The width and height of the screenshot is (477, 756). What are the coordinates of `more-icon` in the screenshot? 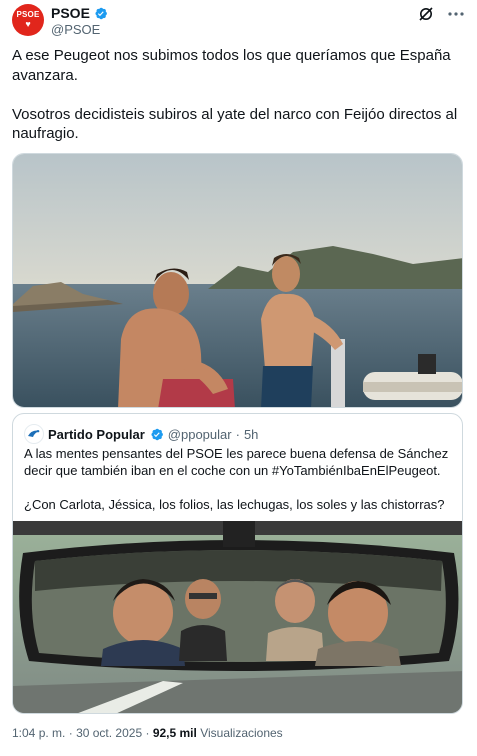 It's located at (456, 14).